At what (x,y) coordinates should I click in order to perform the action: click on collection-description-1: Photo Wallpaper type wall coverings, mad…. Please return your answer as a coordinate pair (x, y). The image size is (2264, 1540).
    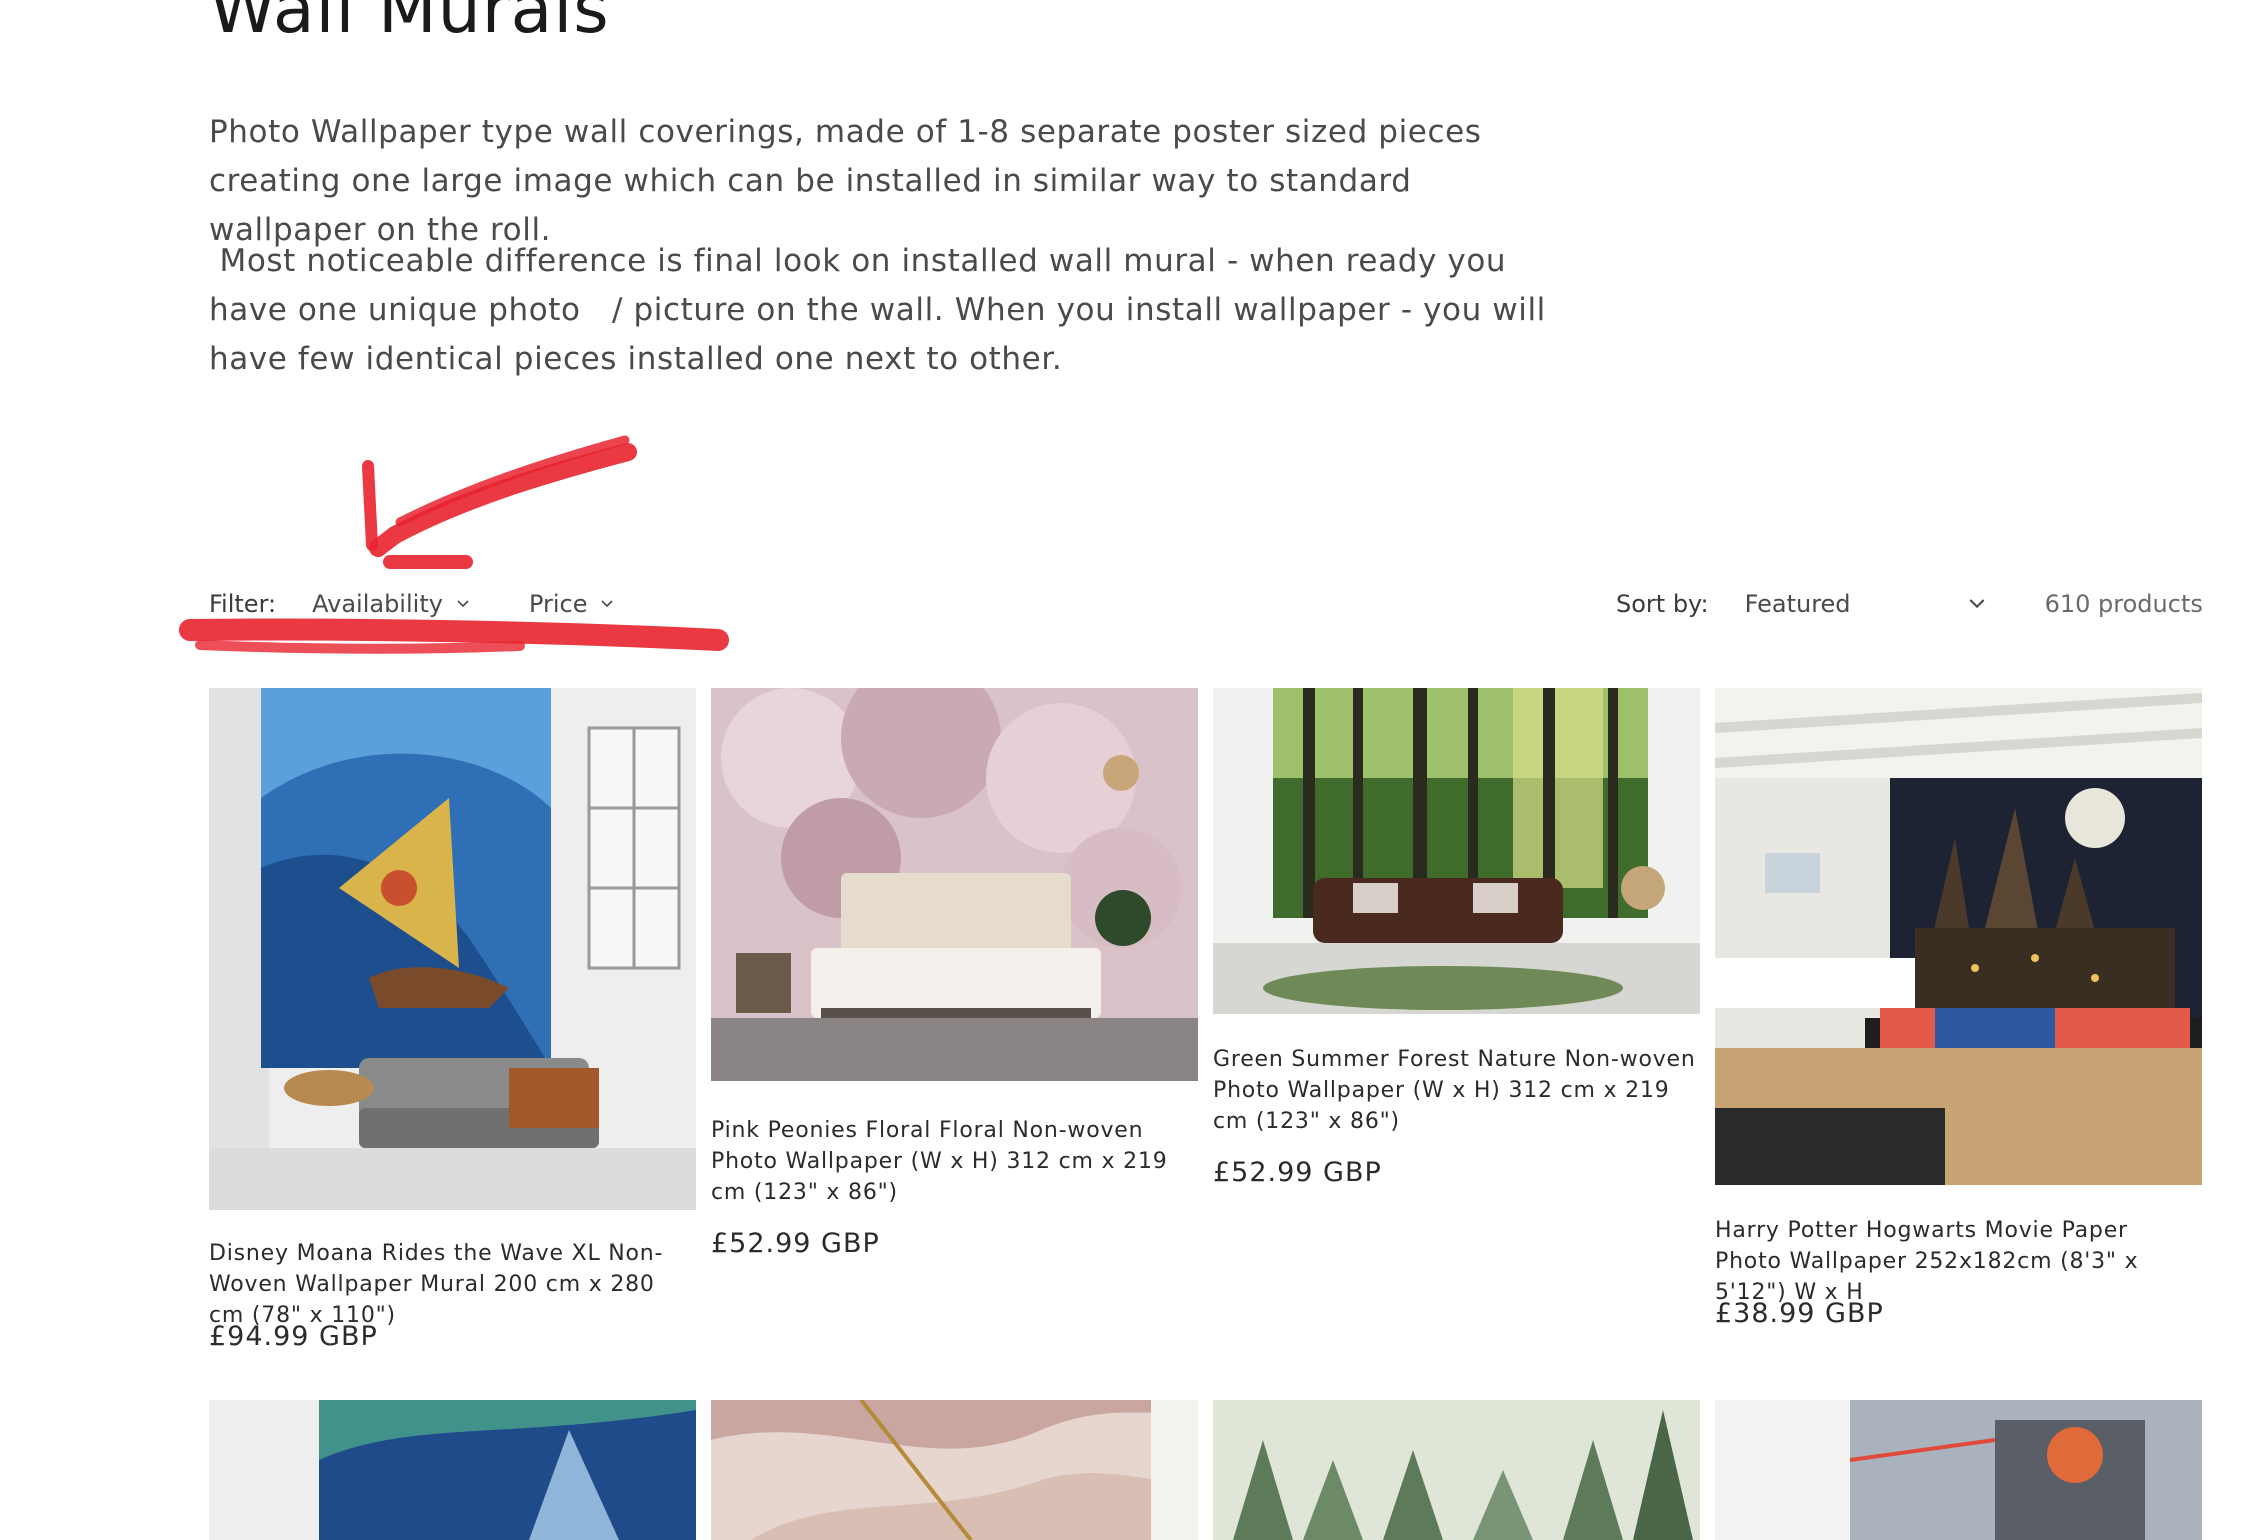
    Looking at the image, I should click on (845, 181).